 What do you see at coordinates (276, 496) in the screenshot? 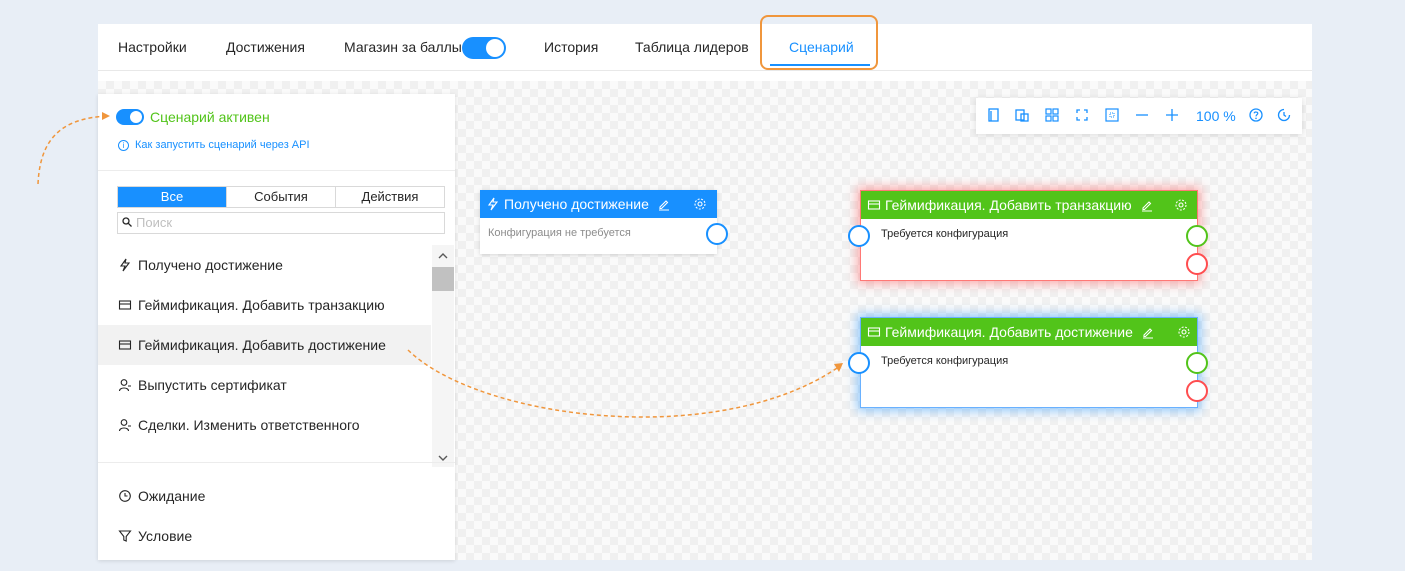
I see `list-item: Ожидание` at bounding box center [276, 496].